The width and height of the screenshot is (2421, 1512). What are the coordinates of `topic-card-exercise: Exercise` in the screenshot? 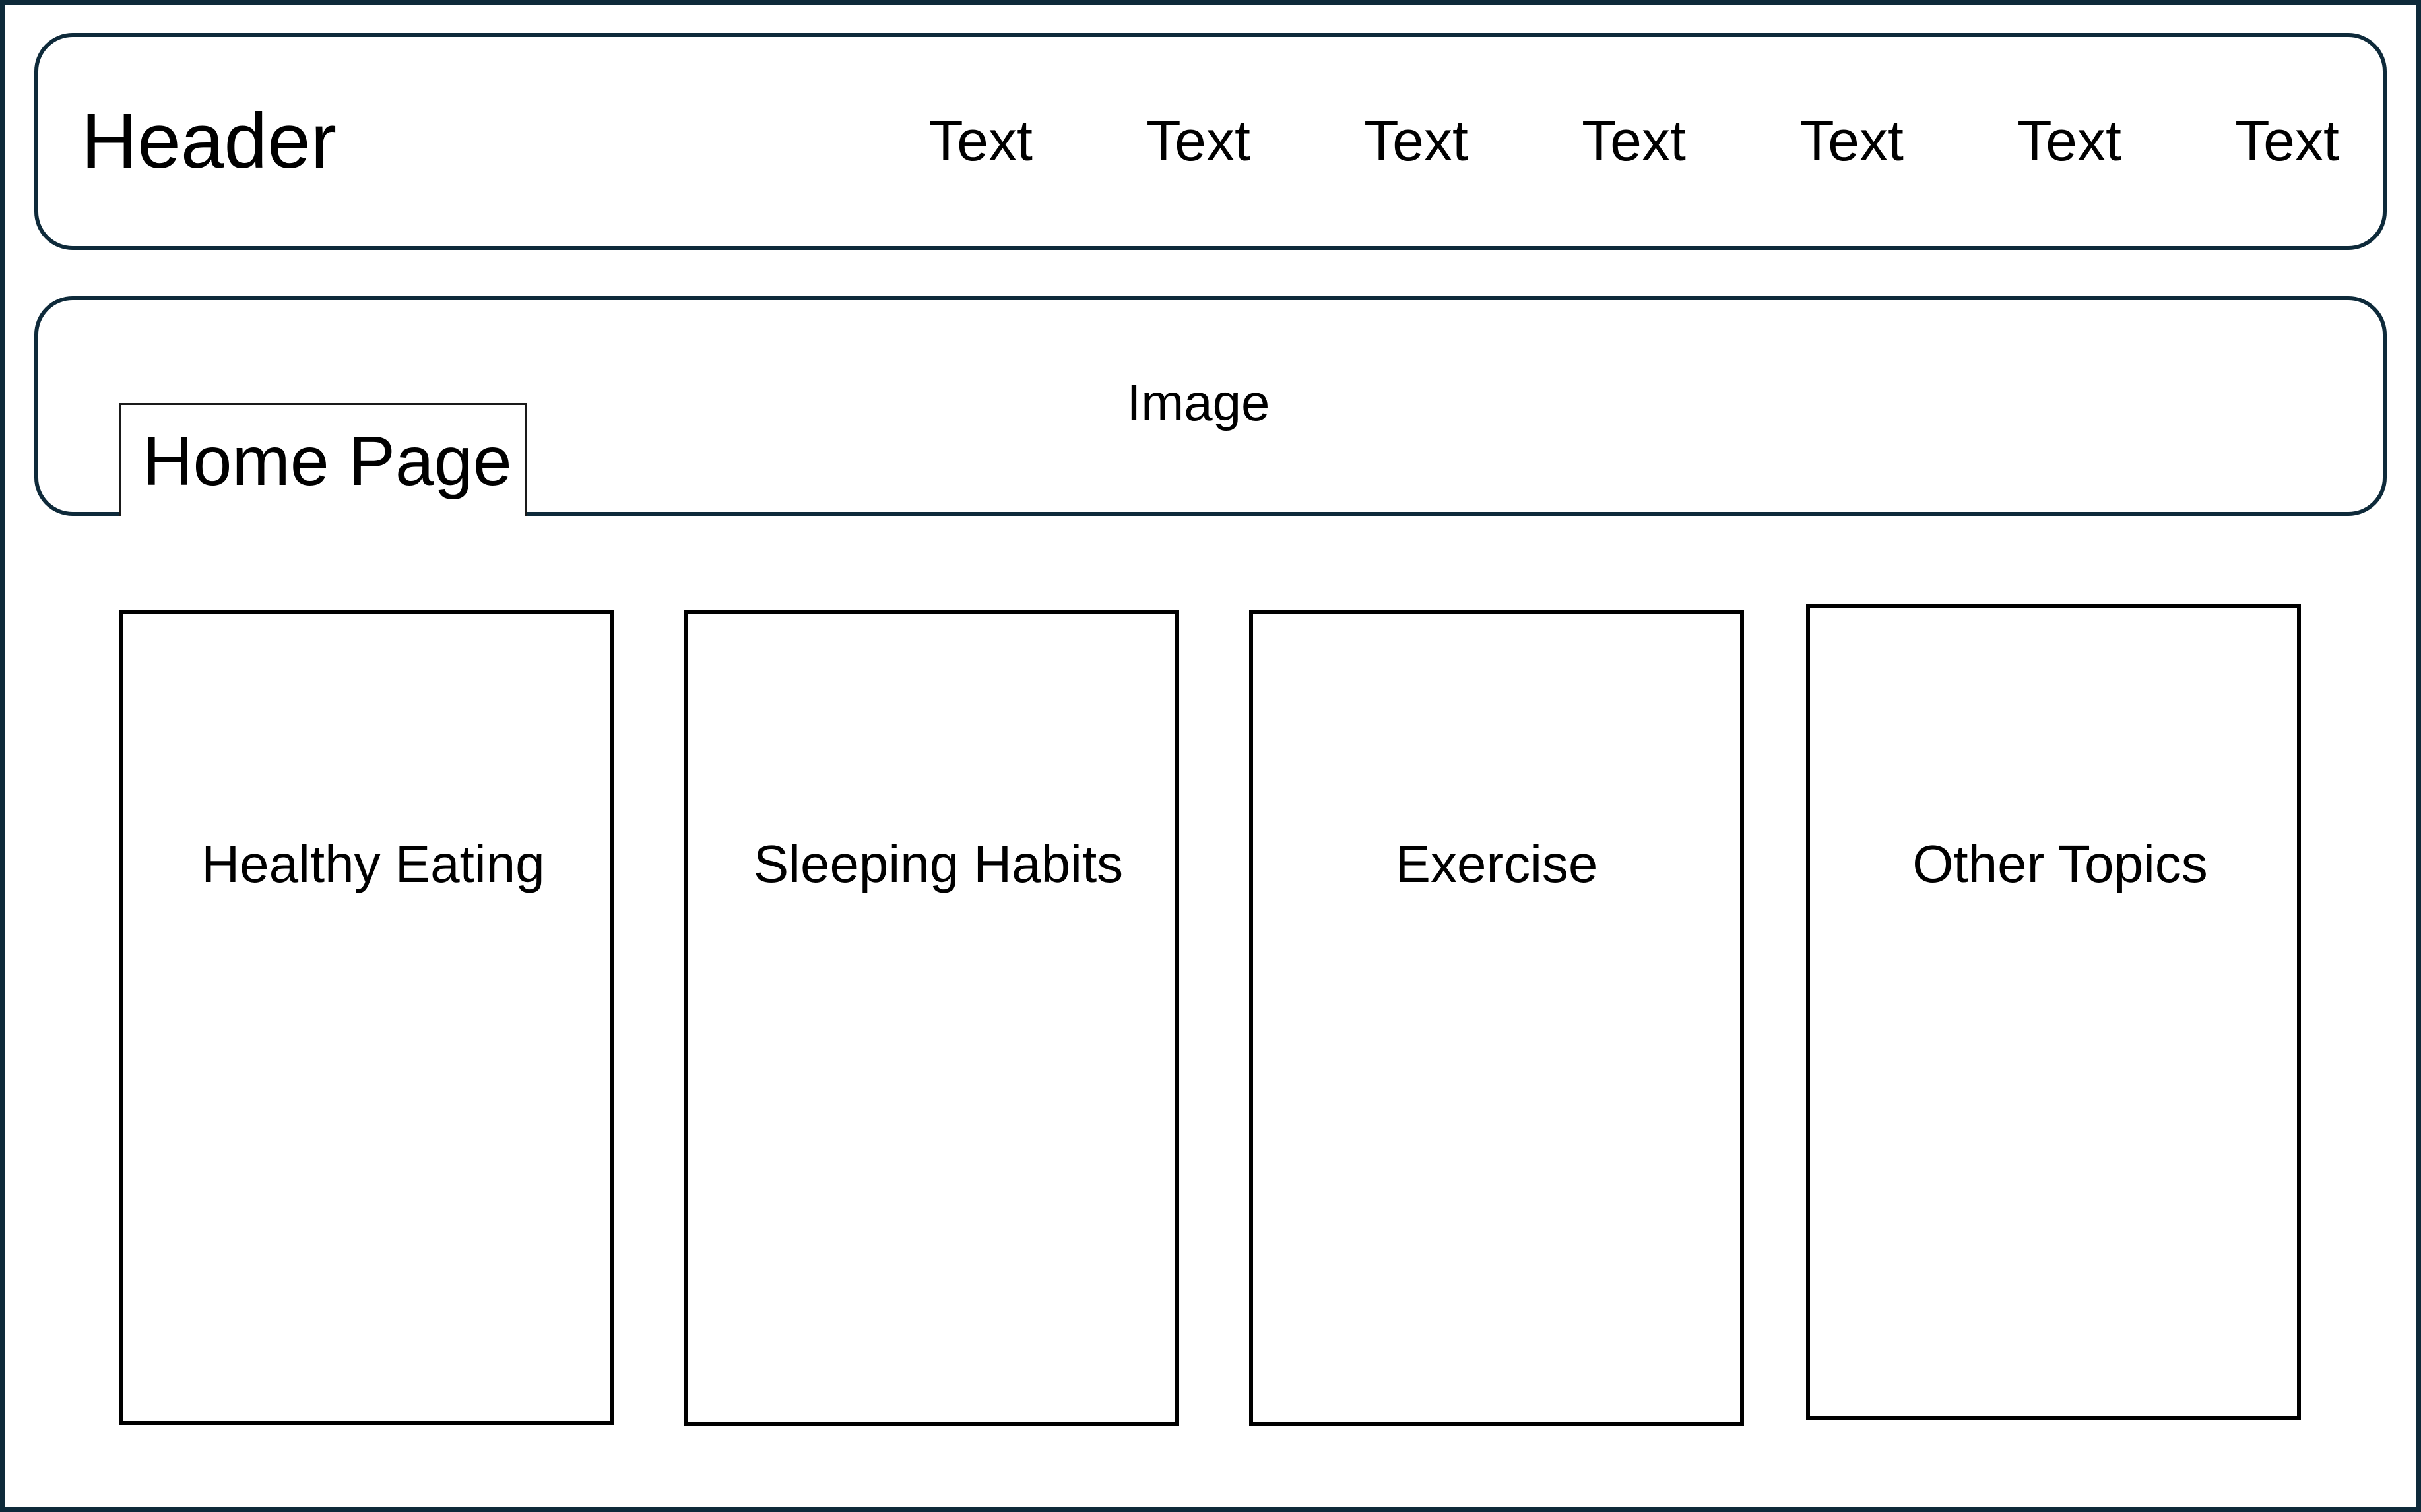 It's located at (1496, 1018).